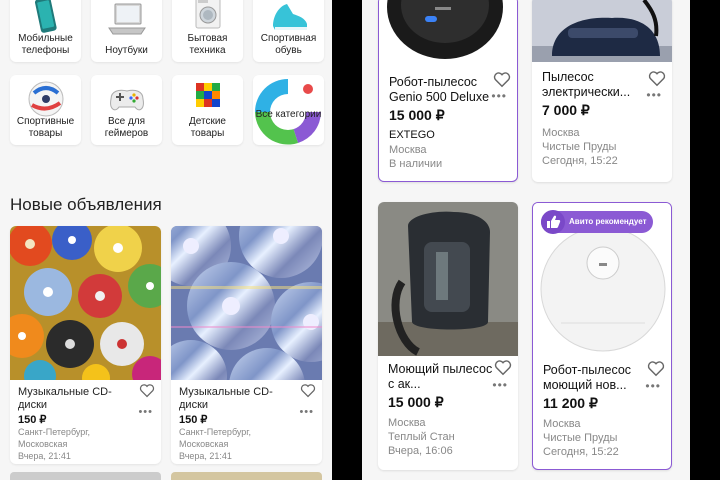 The height and width of the screenshot is (480, 720). Describe the element at coordinates (570, 403) in the screenshot. I see `ad-price: 11 200 ₽` at that location.